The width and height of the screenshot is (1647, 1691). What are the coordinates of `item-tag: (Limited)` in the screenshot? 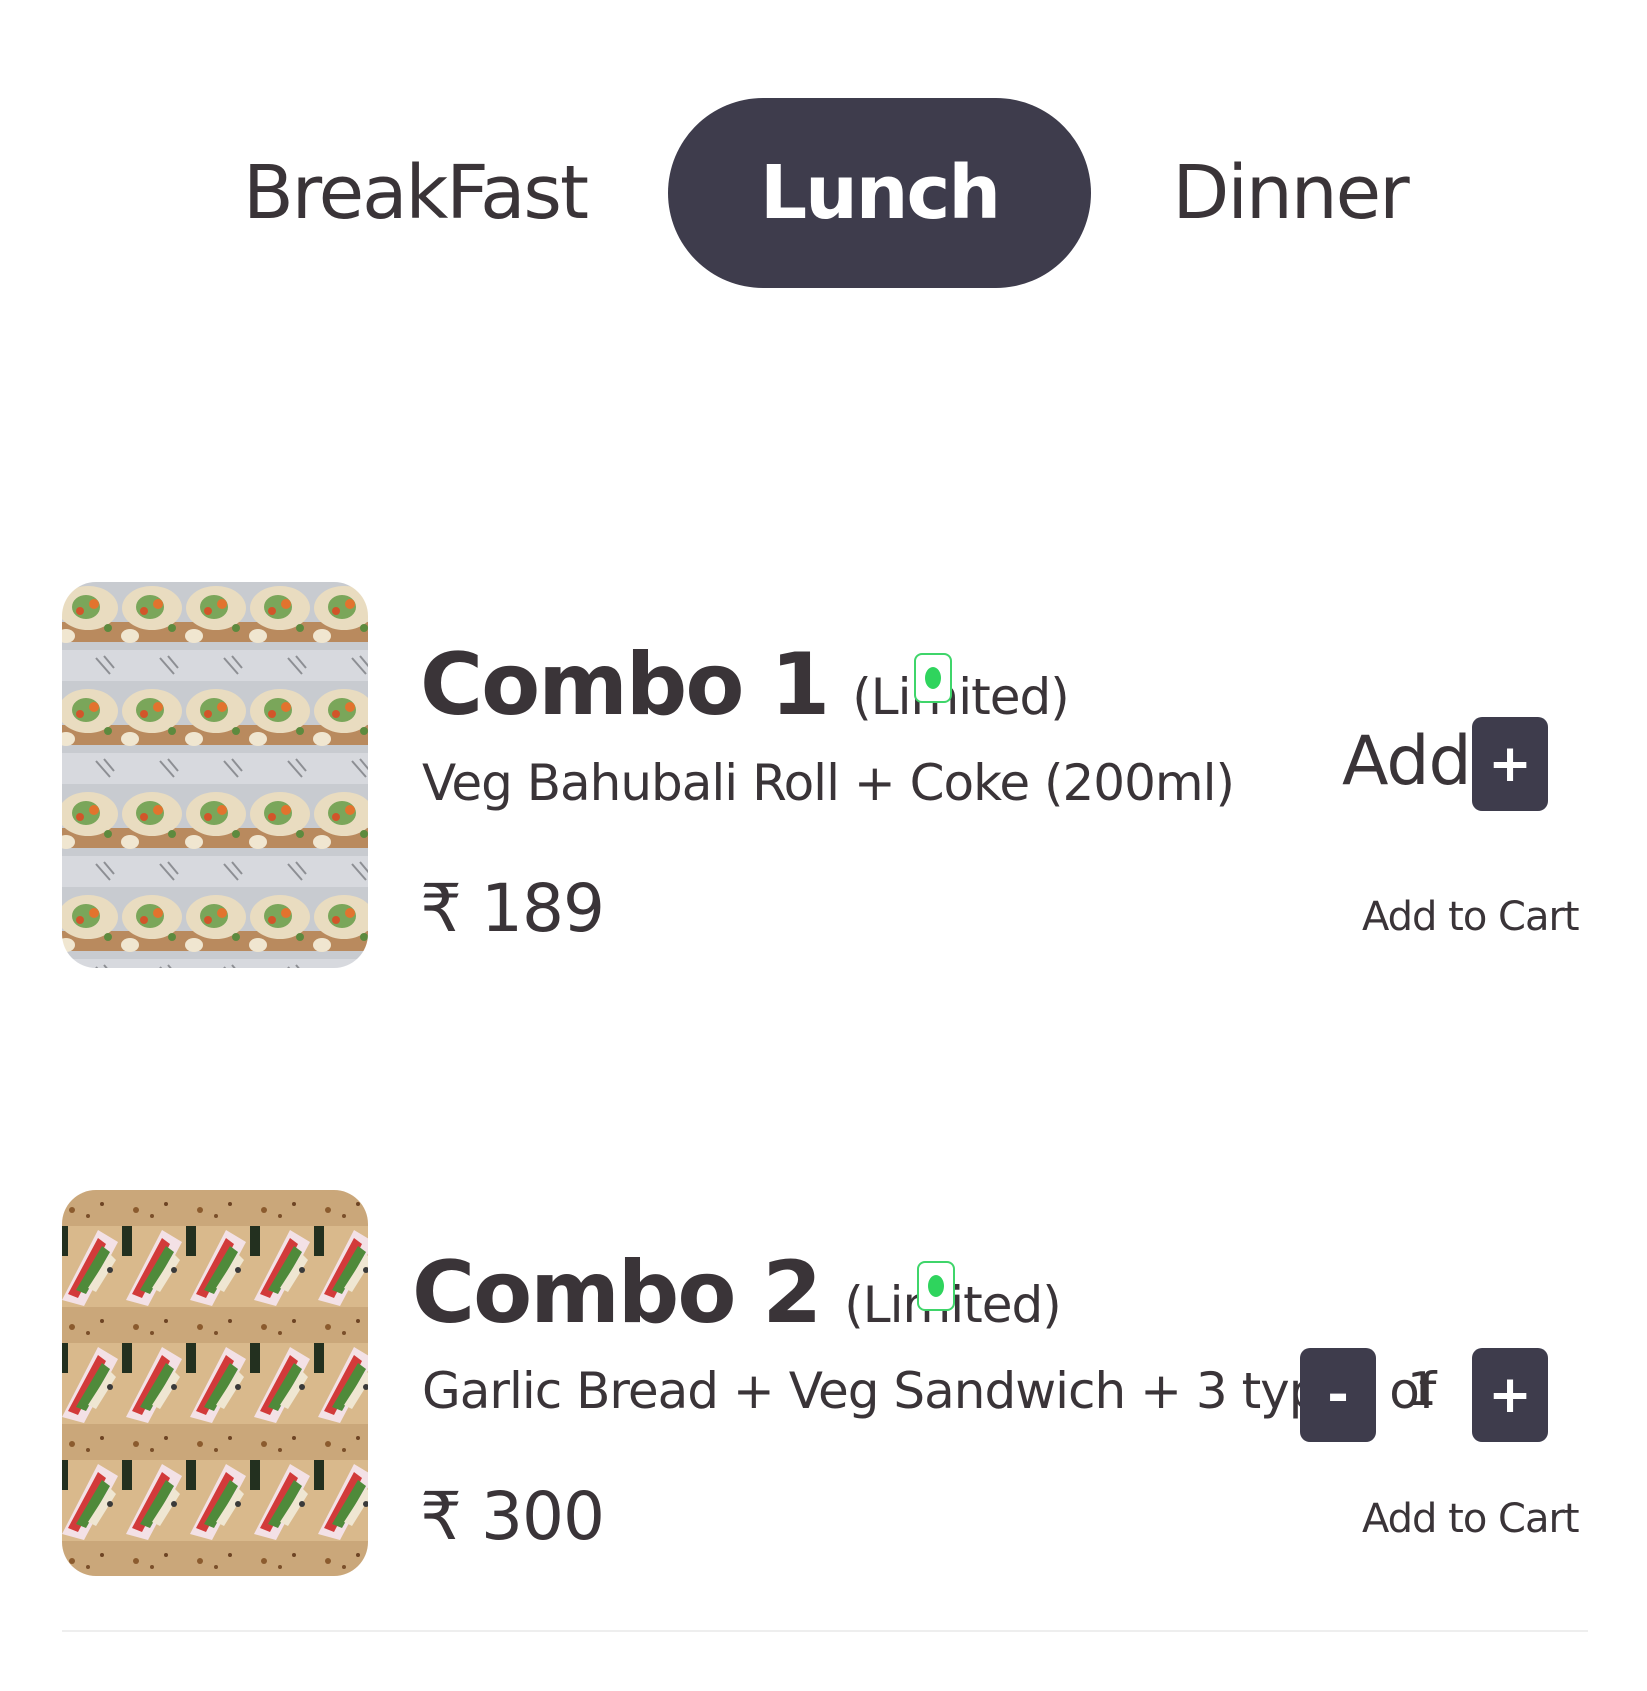 It's located at (960, 697).